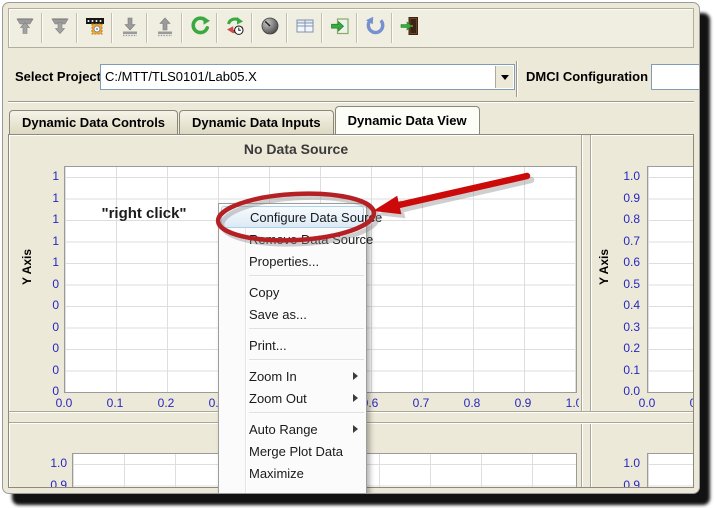 This screenshot has height=508, width=714. I want to click on y-tick: 0.7, so click(631, 240).